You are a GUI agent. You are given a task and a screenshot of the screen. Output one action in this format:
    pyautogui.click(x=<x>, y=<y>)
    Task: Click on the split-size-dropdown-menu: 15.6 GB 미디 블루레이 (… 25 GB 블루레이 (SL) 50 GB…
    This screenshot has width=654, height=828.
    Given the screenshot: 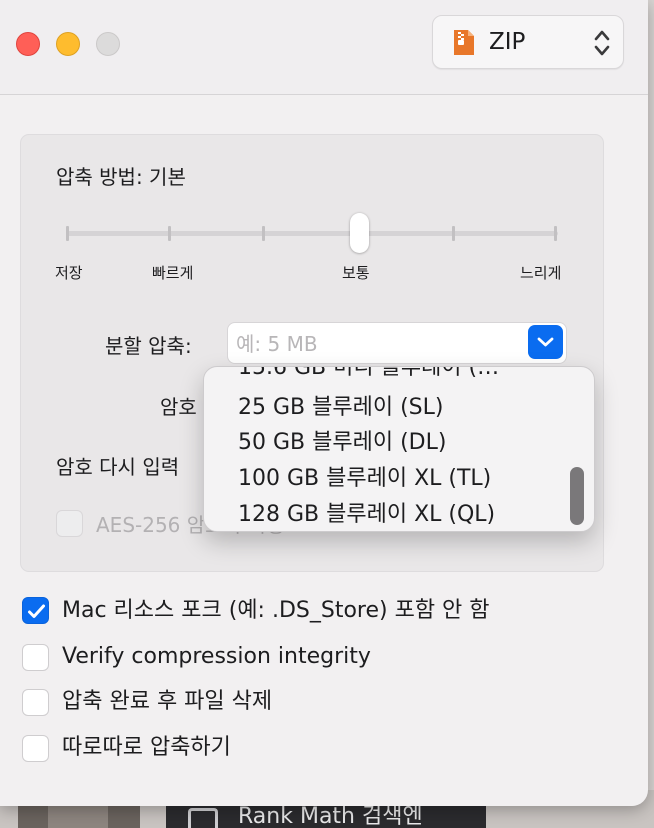 What is the action you would take?
    pyautogui.click(x=399, y=449)
    